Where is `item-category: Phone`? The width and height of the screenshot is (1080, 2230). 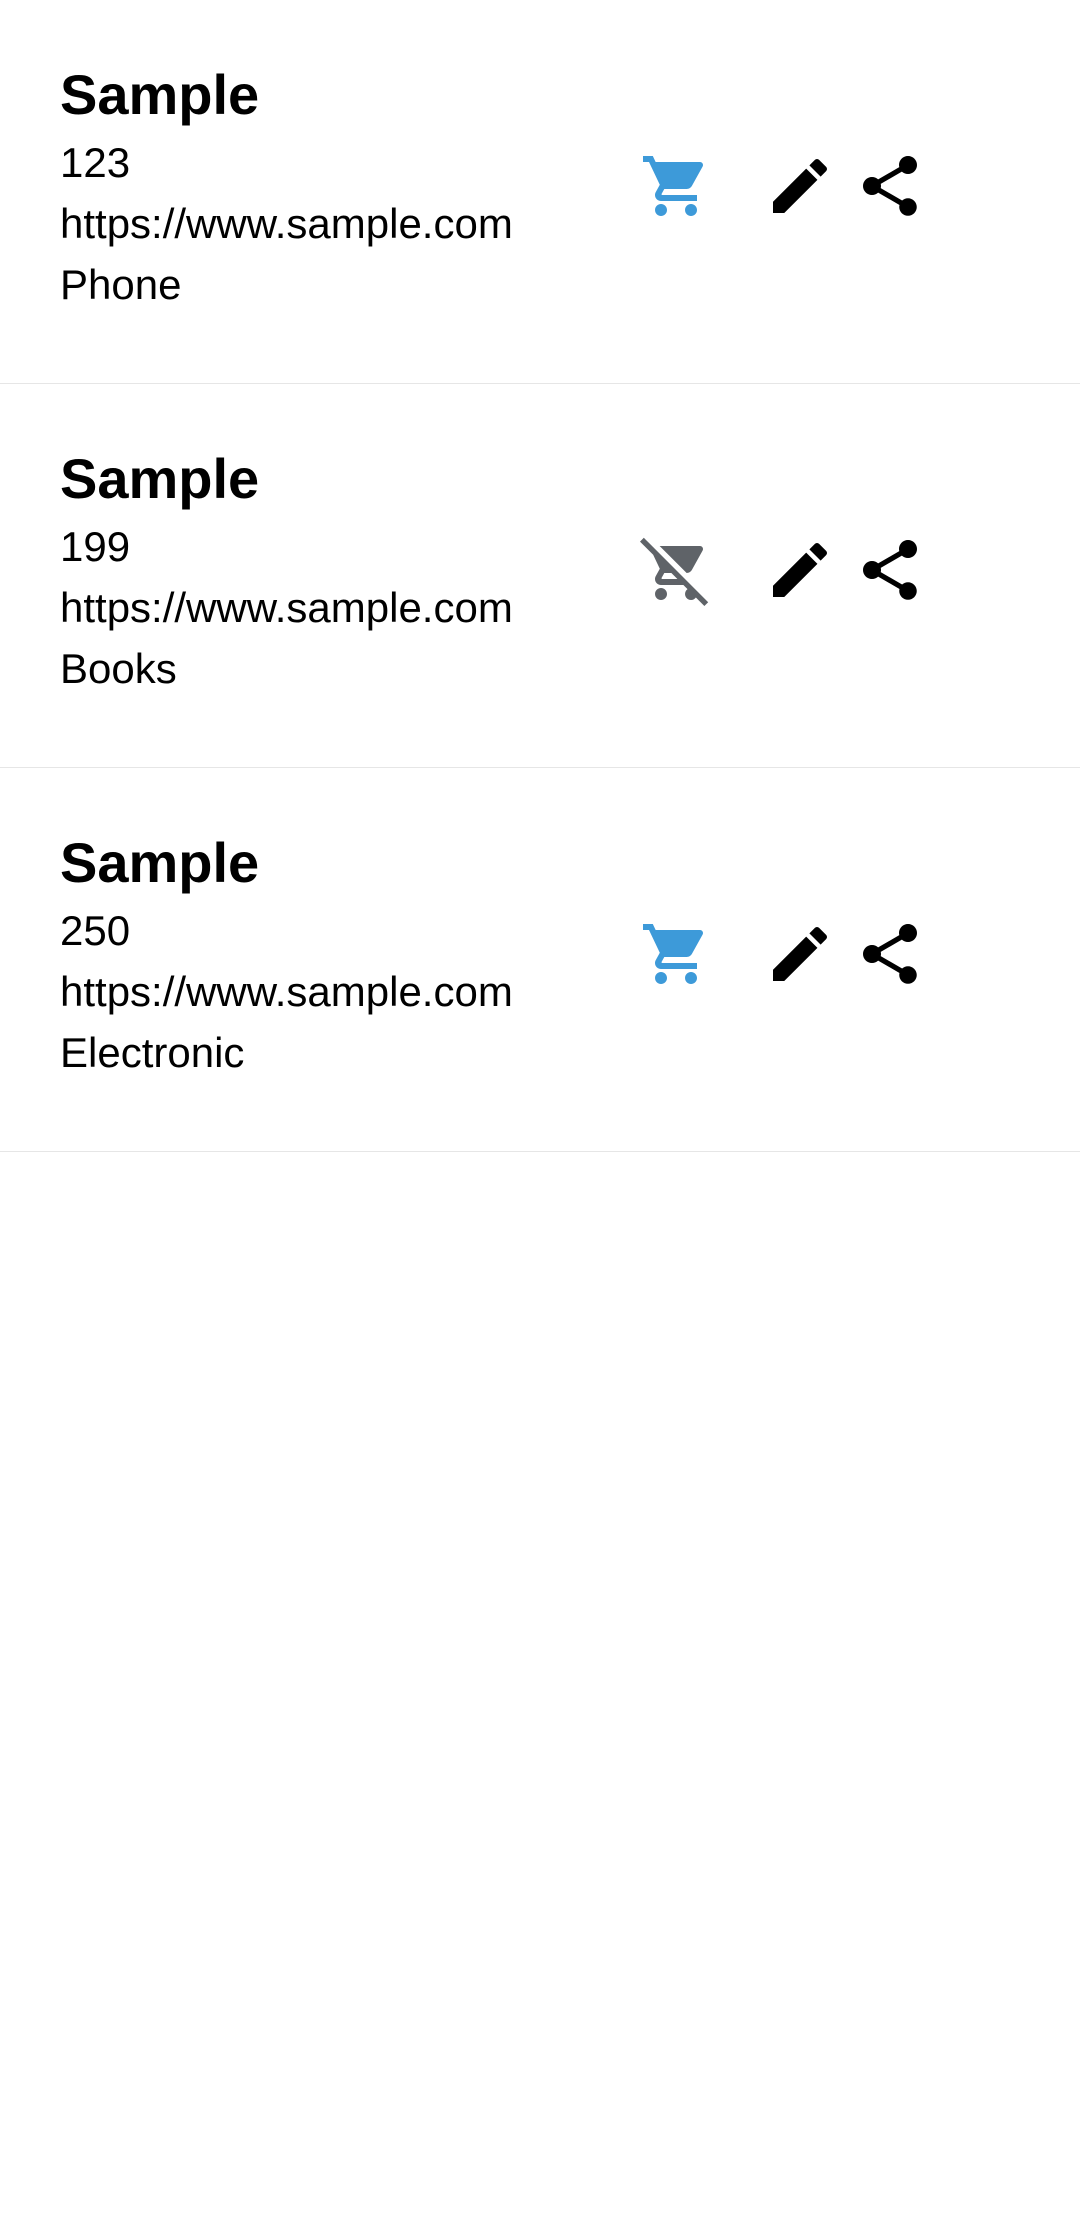
item-category: Phone is located at coordinates (121, 284).